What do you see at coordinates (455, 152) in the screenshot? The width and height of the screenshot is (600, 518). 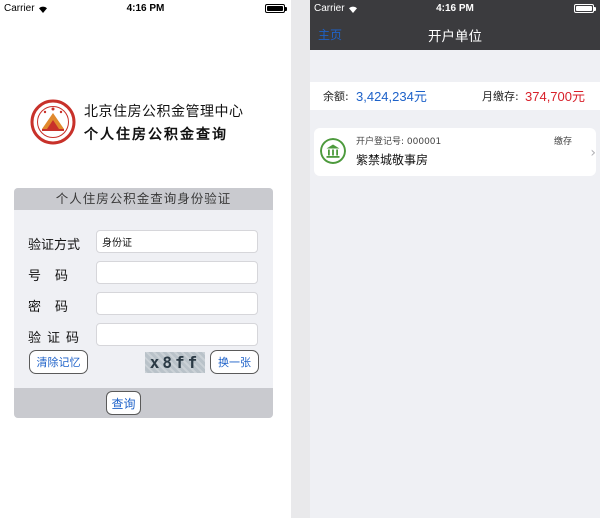 I see `list-item: 开户登记号: 000001 缴存 紫禁城敬事房 ›` at bounding box center [455, 152].